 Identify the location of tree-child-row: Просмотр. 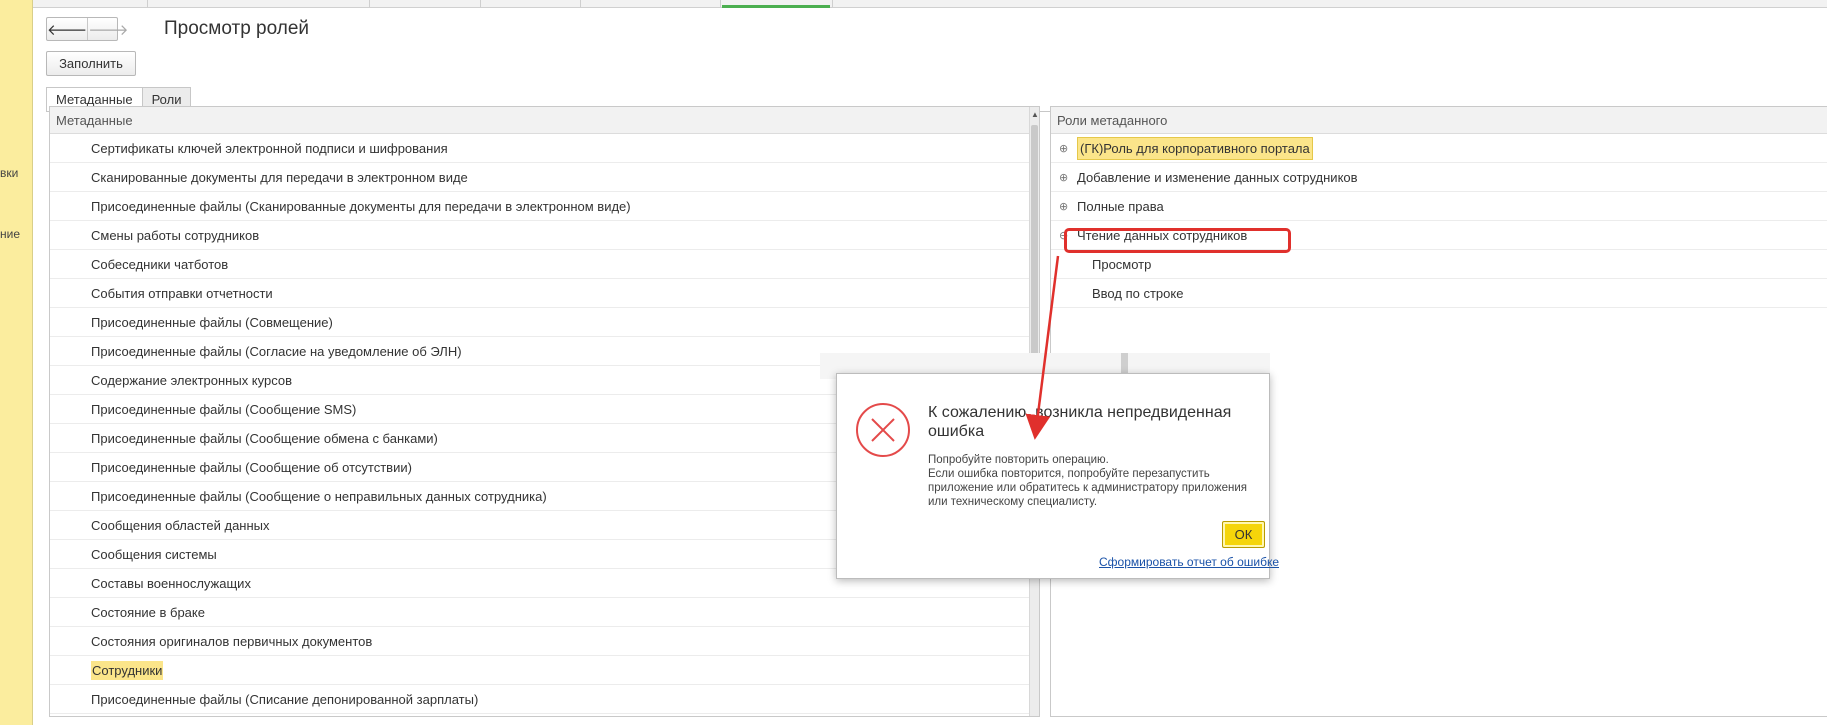
(1439, 264).